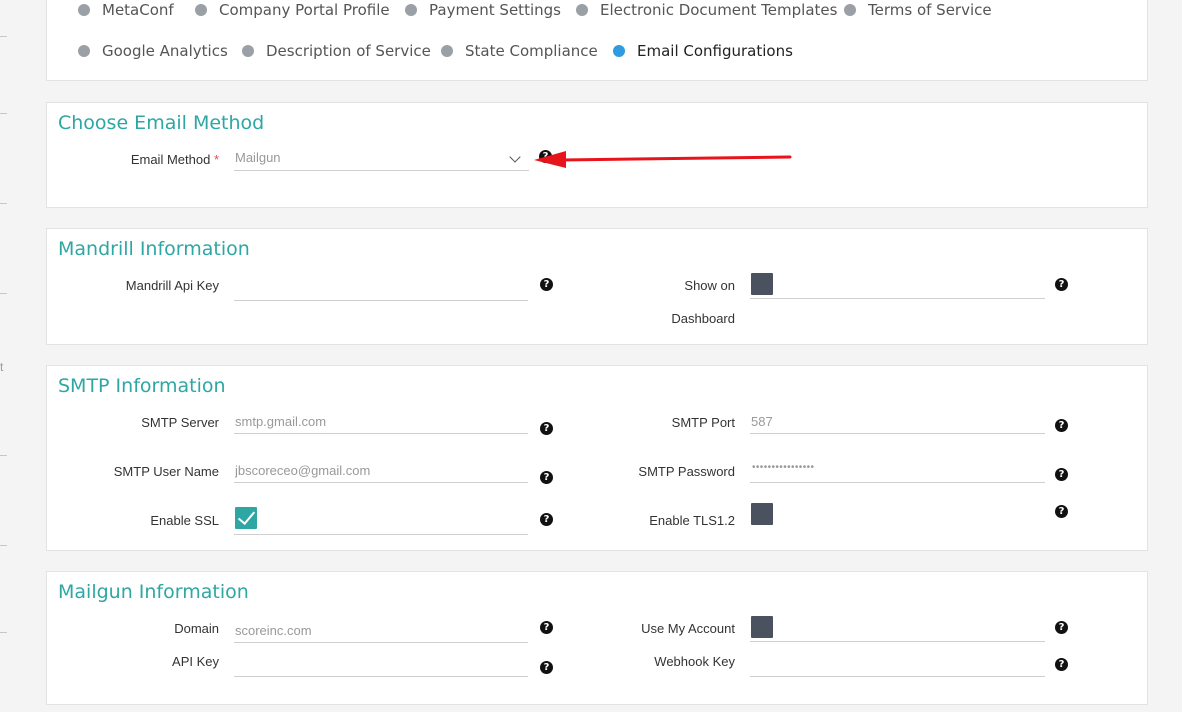 This screenshot has width=1182, height=712. I want to click on nav-item-label: Terms of Service, so click(930, 10).